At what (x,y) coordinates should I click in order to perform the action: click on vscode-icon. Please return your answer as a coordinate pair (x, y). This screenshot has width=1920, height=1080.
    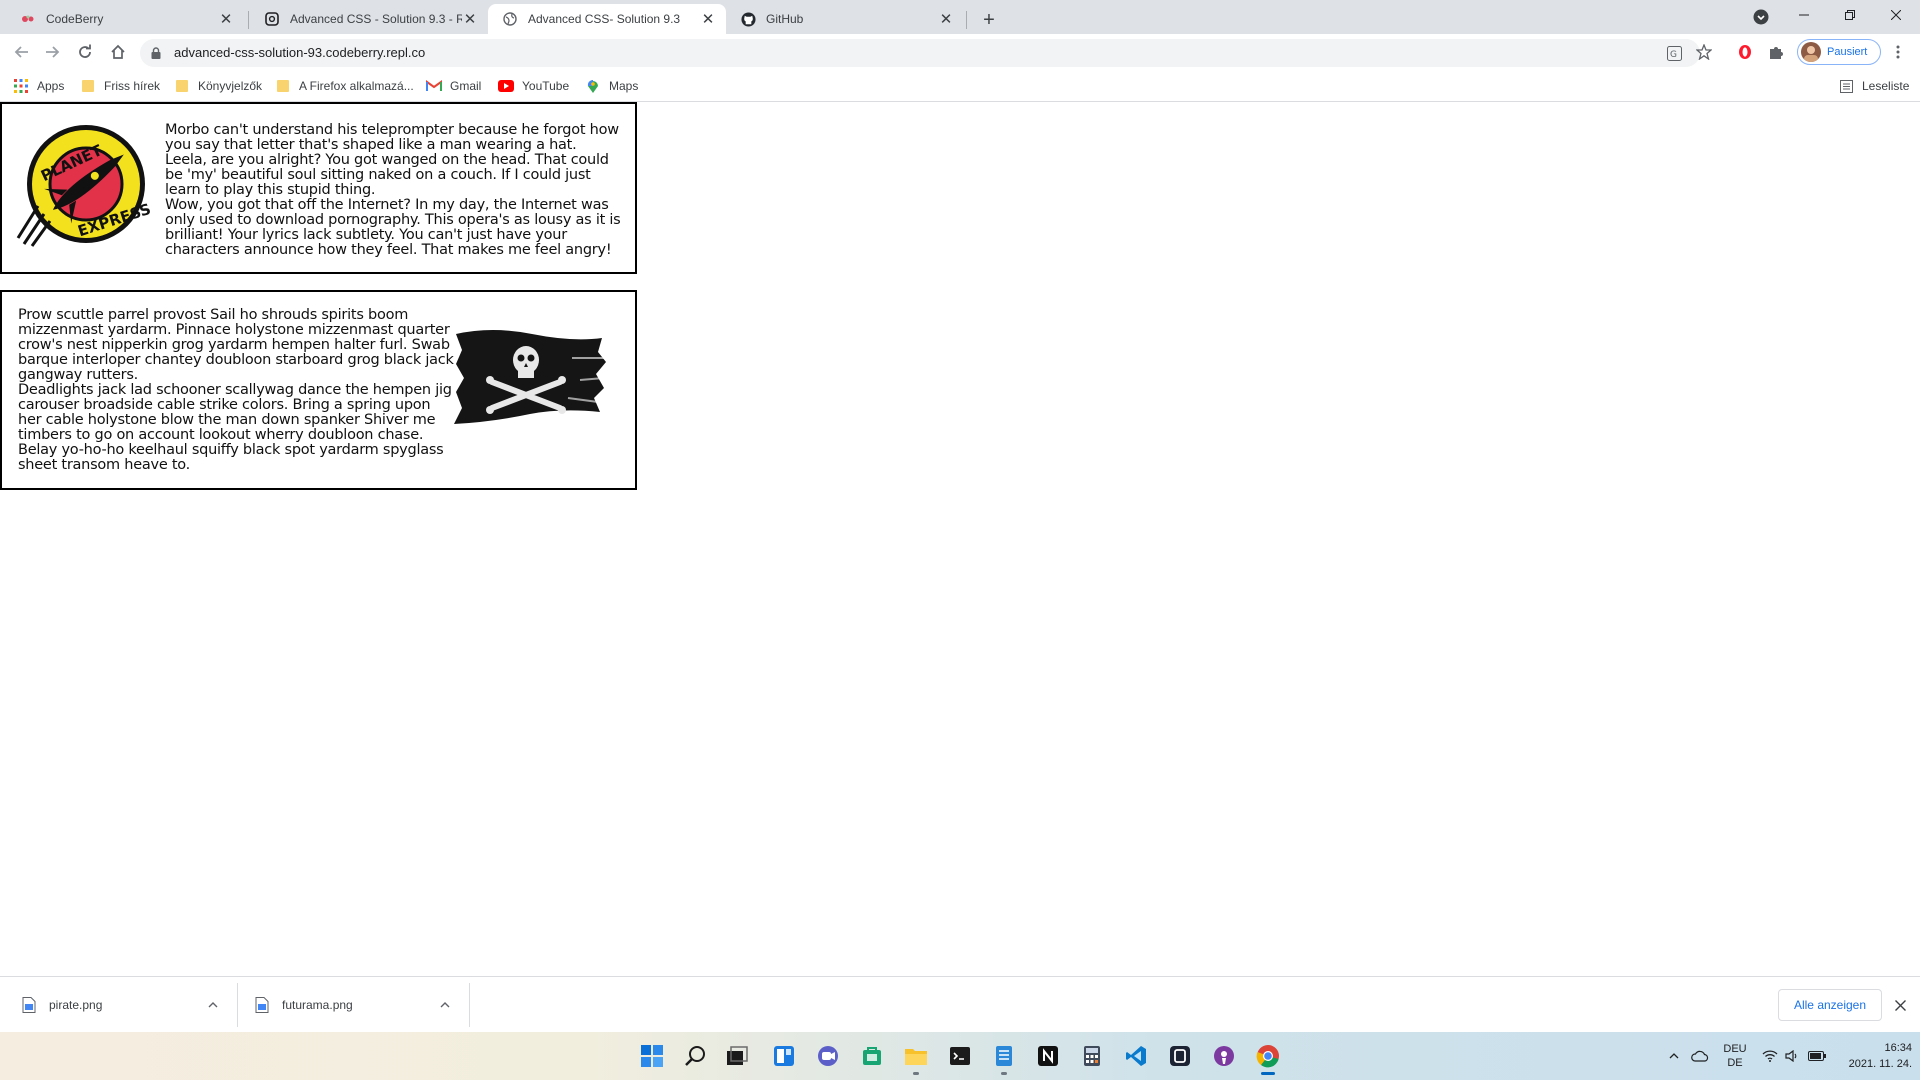
    Looking at the image, I should click on (1136, 1056).